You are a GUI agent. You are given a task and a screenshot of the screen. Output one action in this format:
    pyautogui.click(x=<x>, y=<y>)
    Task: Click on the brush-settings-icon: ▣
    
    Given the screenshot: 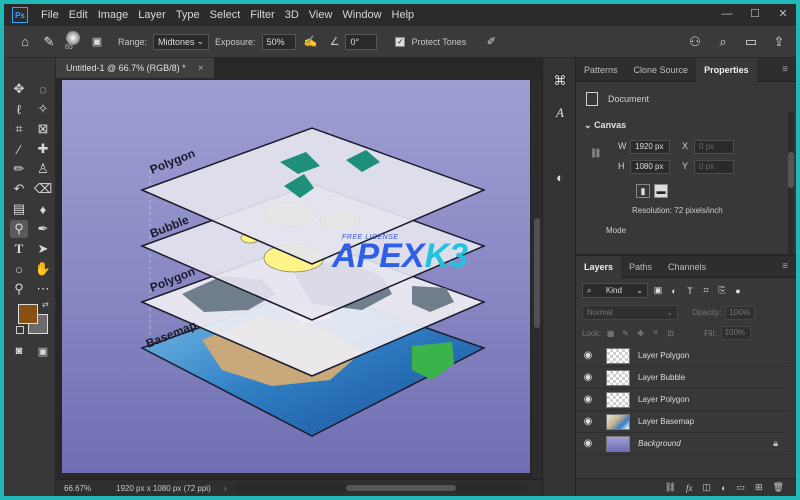 What is the action you would take?
    pyautogui.click(x=97, y=42)
    